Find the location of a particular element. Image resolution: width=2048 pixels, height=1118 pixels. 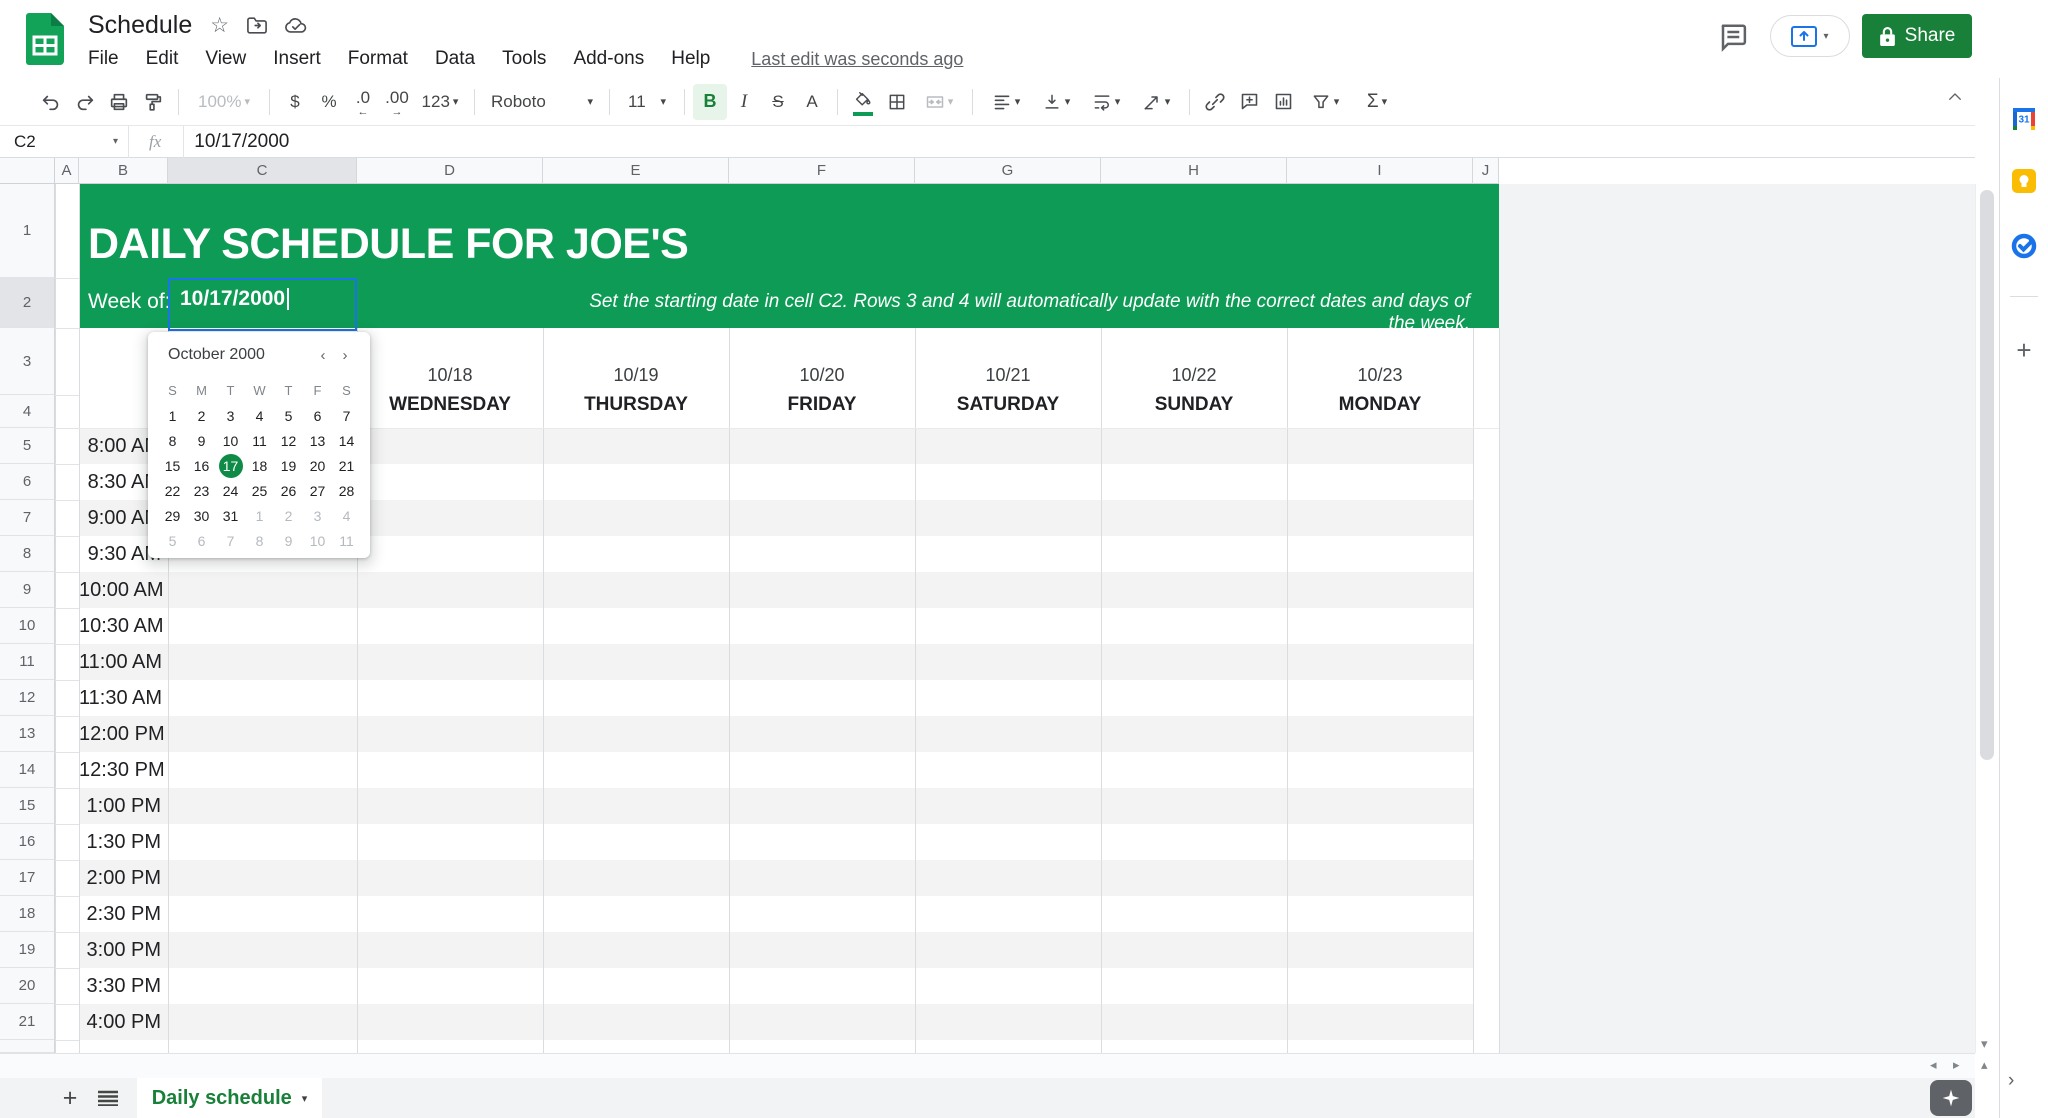

date-picker-day: 12 is located at coordinates (288, 440).